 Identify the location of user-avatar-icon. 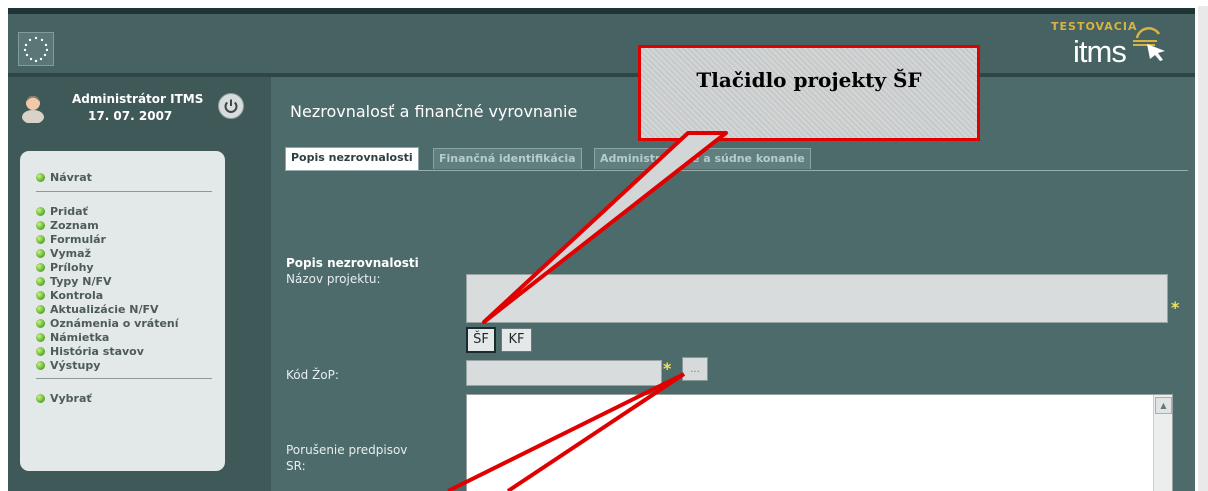
(33, 108).